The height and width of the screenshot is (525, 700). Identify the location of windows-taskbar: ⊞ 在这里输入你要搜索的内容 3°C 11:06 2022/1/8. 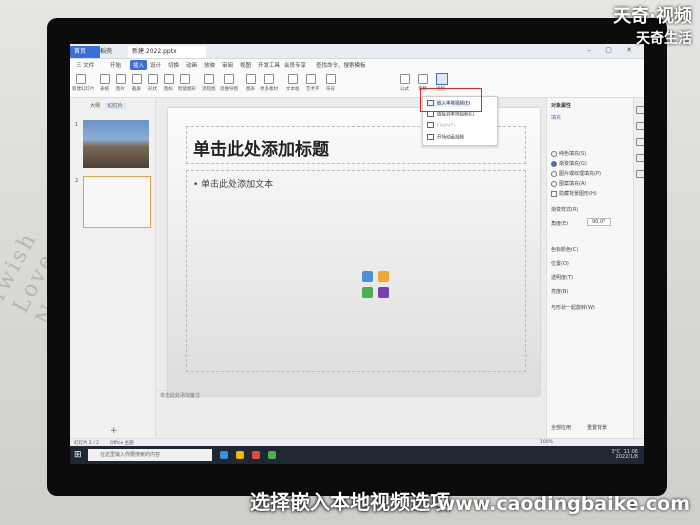
(357, 455).